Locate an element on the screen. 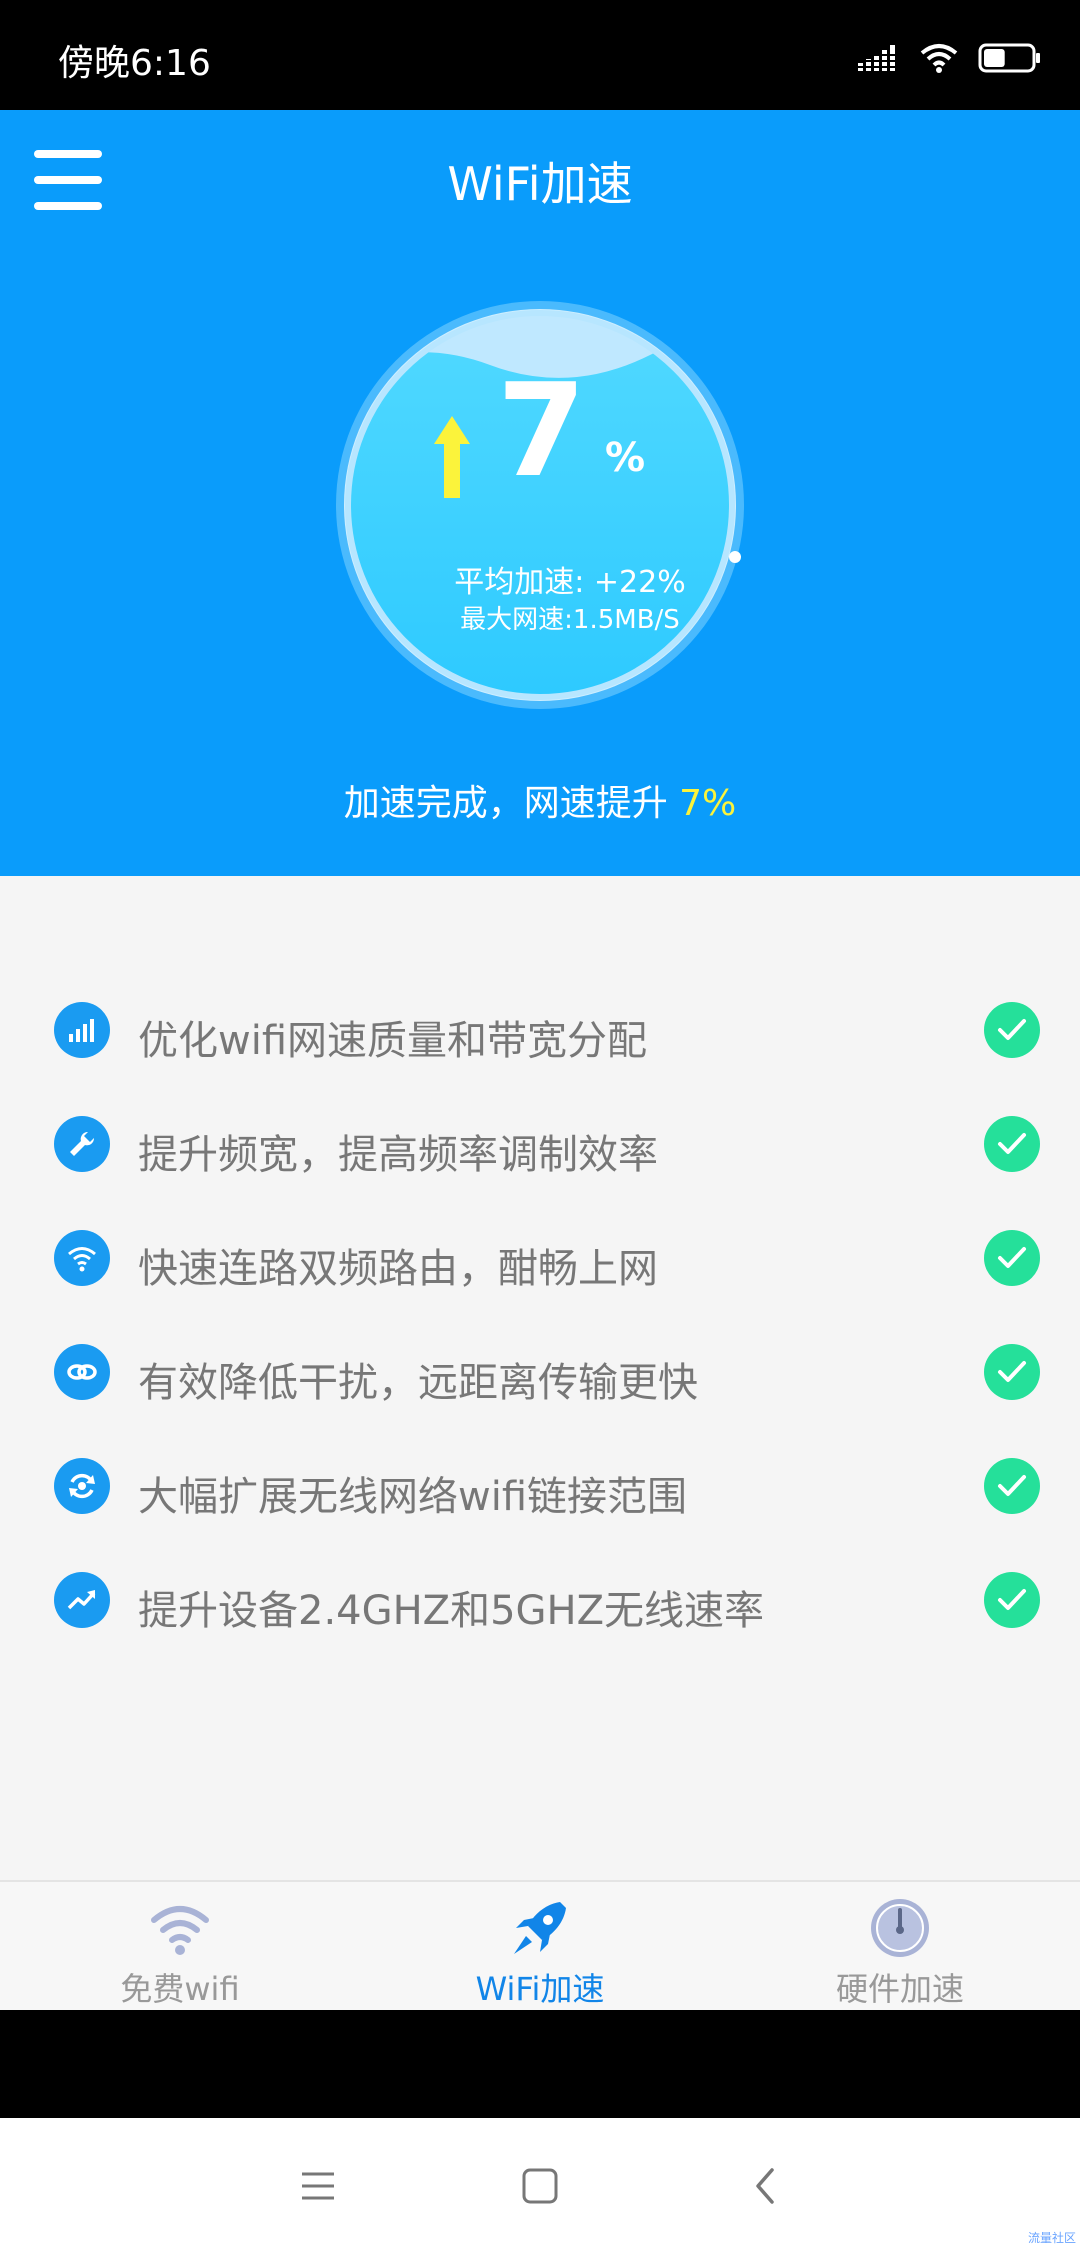  link-icon is located at coordinates (82, 1372).